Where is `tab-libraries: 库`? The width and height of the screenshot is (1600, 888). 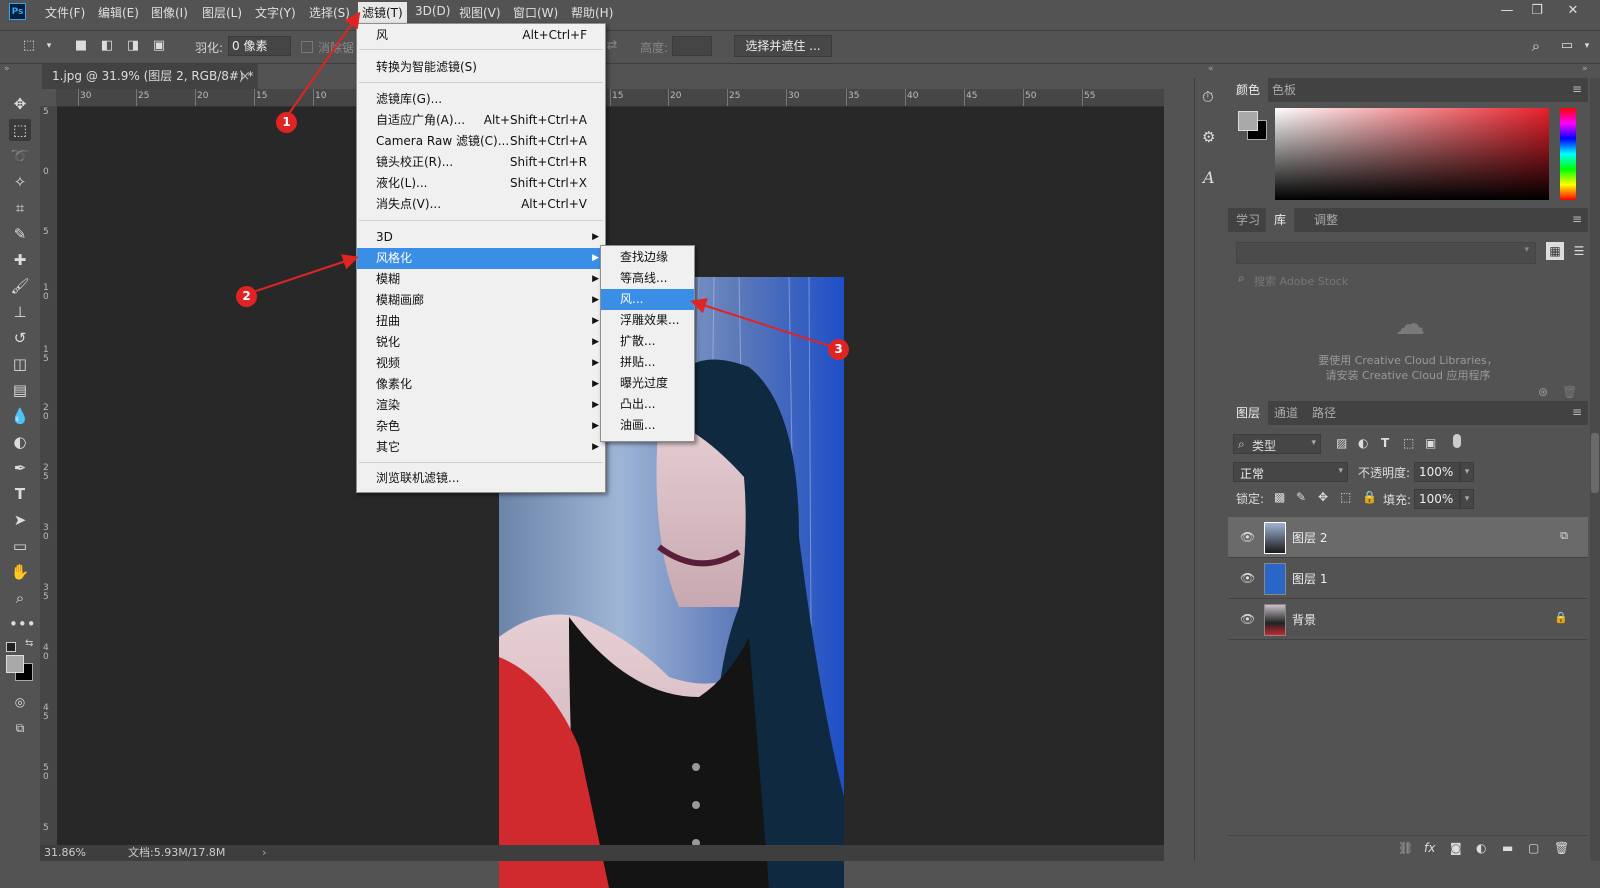 tab-libraries: 库 is located at coordinates (1280, 220).